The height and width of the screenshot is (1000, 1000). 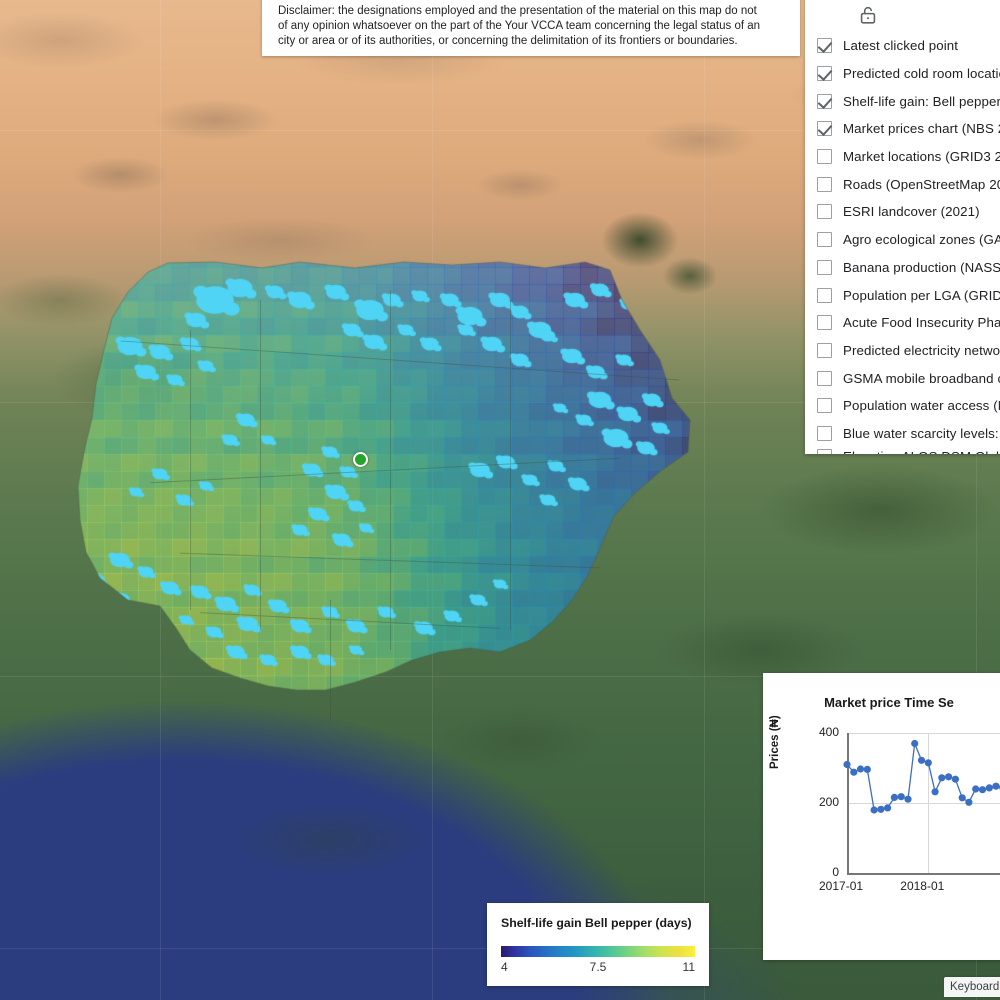 What do you see at coordinates (921, 350) in the screenshot?
I see `layer-item-label: Predicted electricity networ` at bounding box center [921, 350].